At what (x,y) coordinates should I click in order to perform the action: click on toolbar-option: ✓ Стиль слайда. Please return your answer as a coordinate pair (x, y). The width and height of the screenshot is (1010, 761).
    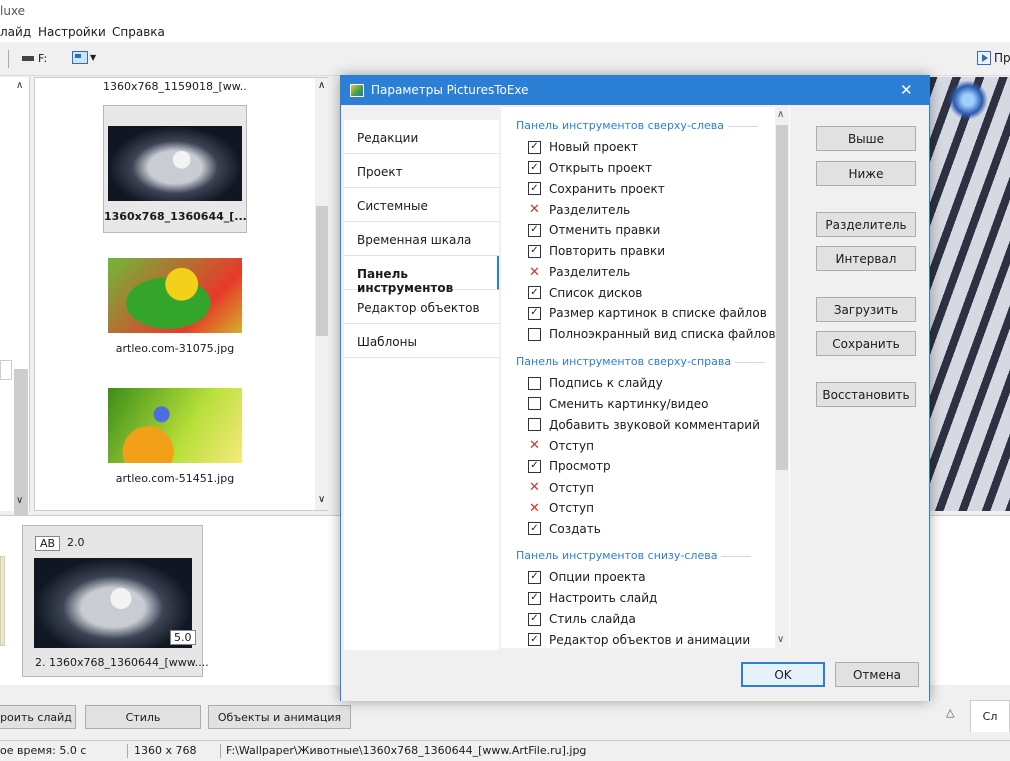
    Looking at the image, I should click on (582, 619).